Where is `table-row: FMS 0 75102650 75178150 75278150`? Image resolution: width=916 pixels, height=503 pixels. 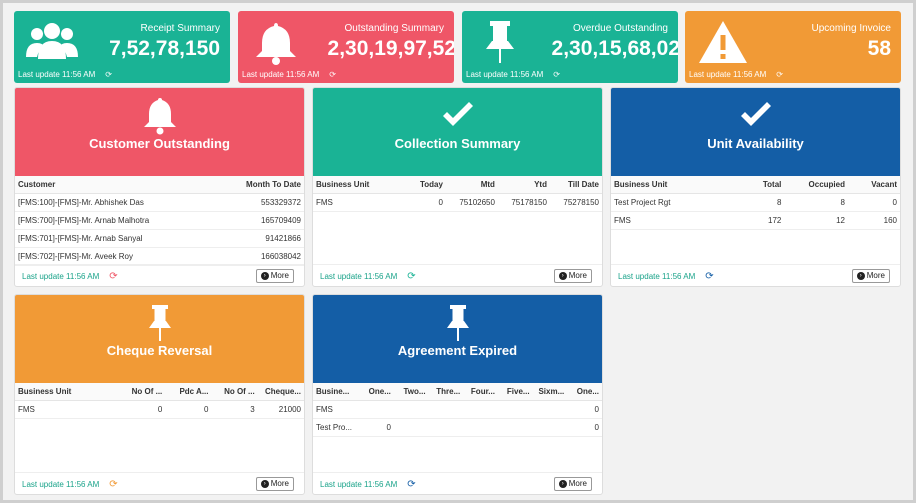
table-row: FMS 0 75102650 75178150 75278150 is located at coordinates (457, 202).